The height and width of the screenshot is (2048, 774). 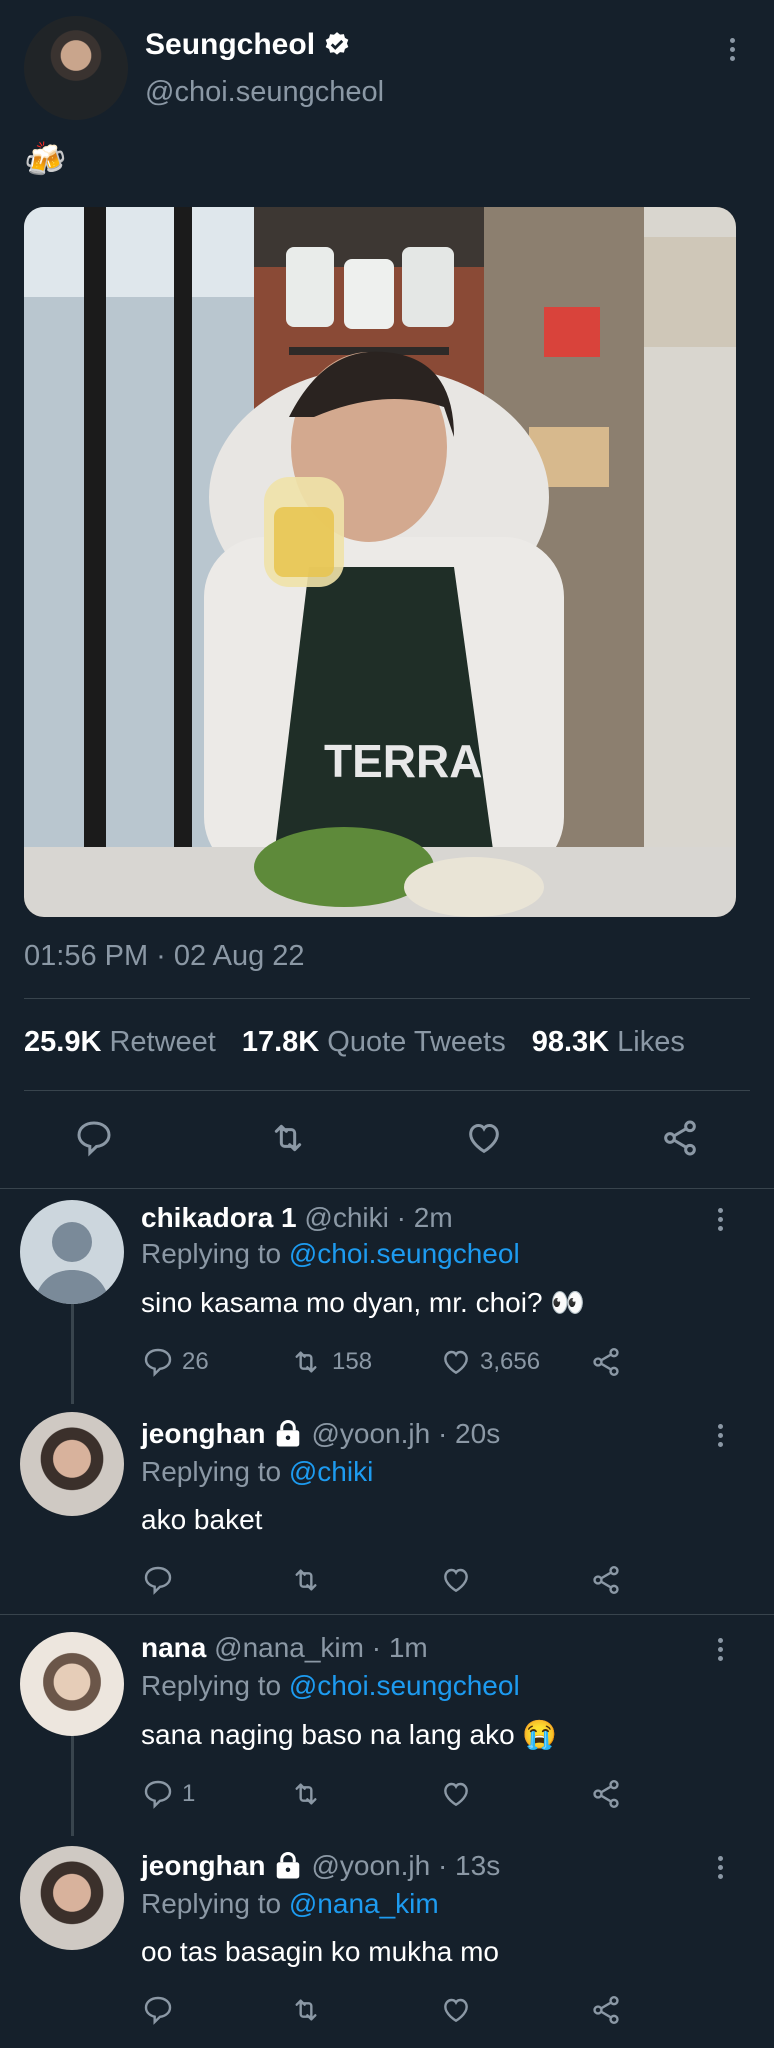 What do you see at coordinates (321, 1647) in the screenshot?
I see `reply-author-meta: @nana_kim · 1m` at bounding box center [321, 1647].